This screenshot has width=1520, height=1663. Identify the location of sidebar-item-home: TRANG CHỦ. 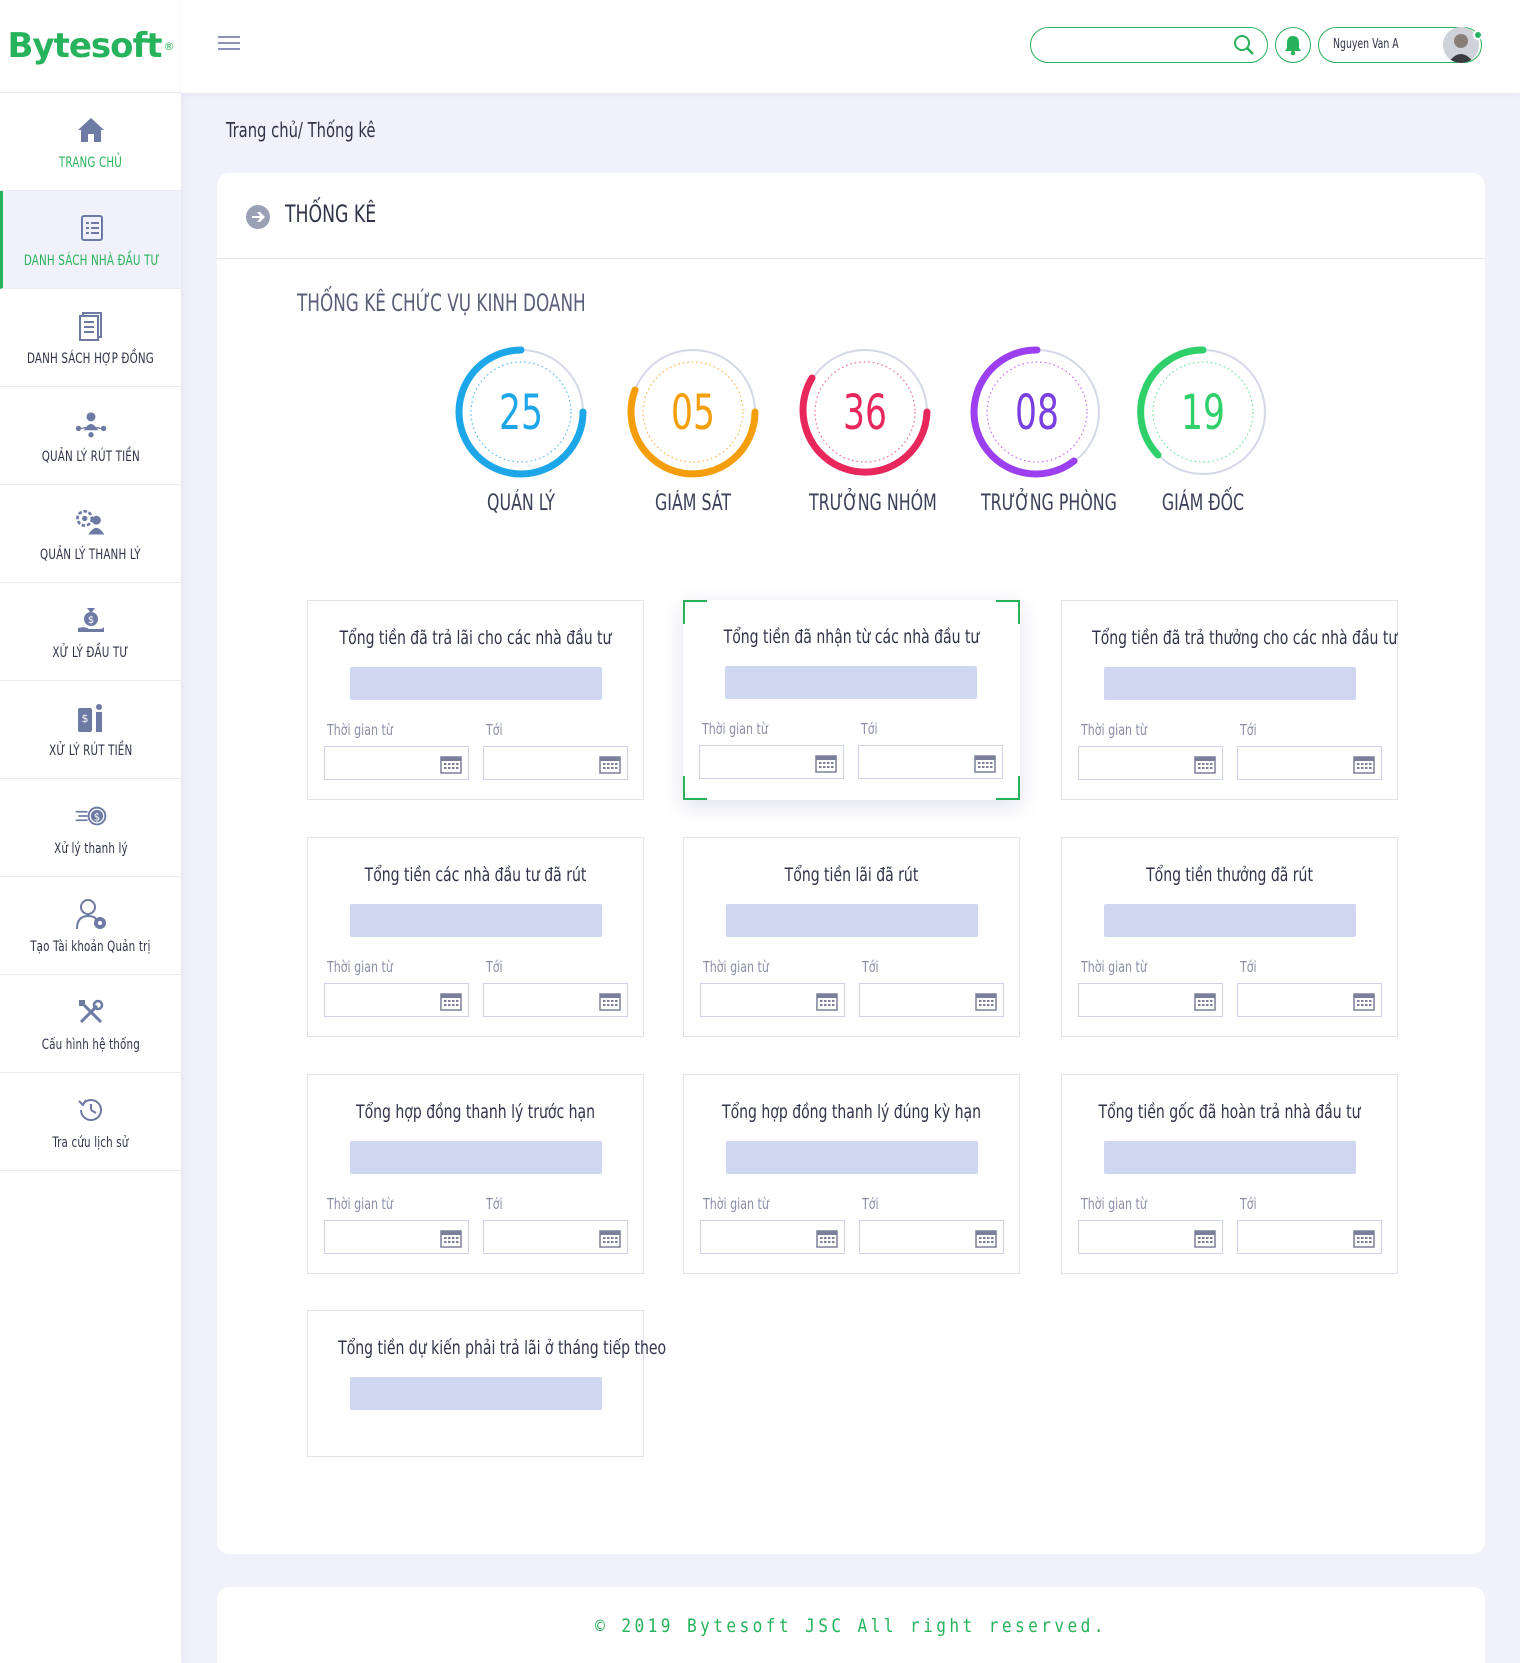
(90, 142).